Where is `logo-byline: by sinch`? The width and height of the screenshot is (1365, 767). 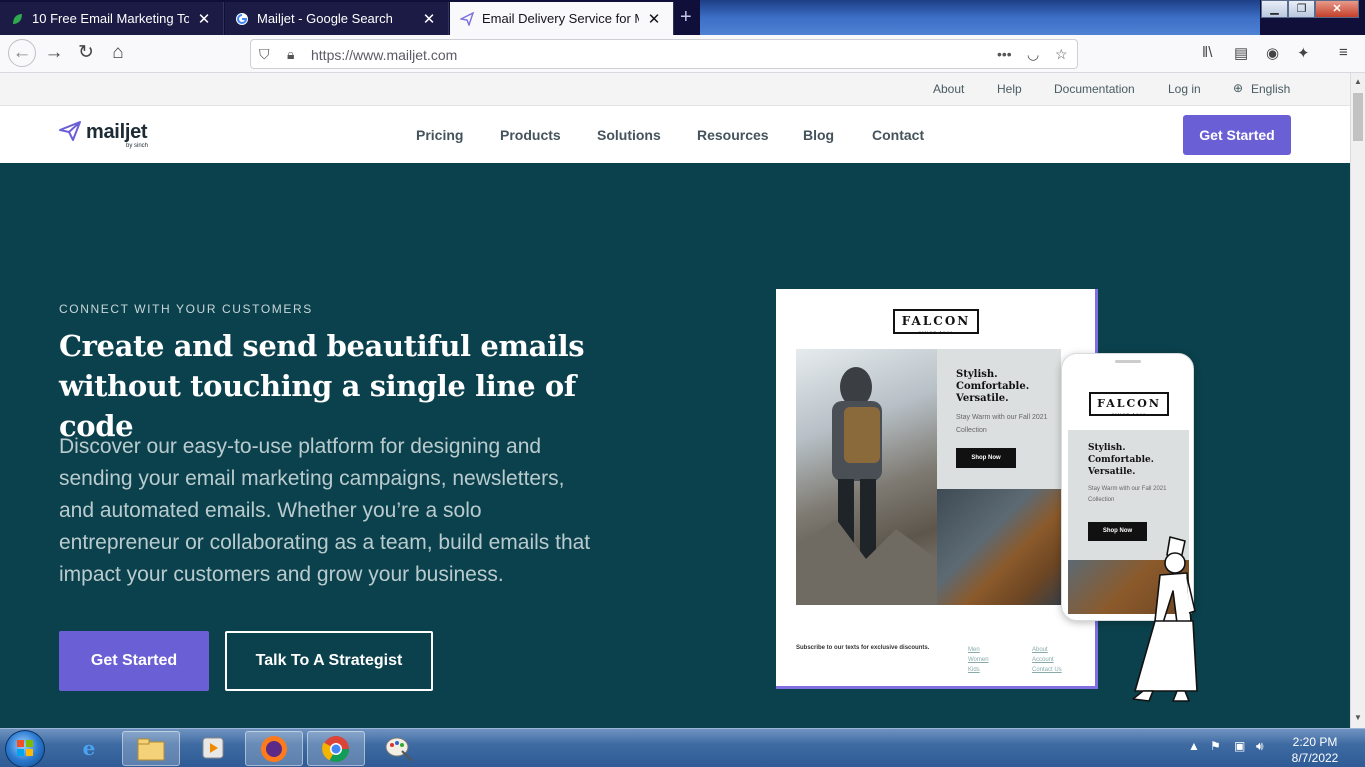
logo-byline: by sinch is located at coordinates (137, 146).